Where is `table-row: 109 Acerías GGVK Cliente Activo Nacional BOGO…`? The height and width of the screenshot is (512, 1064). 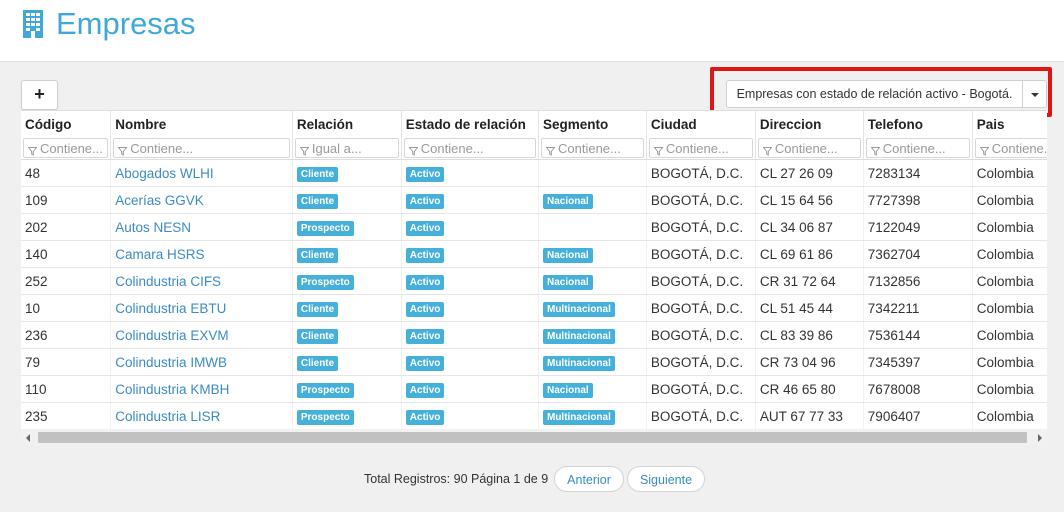 table-row: 109 Acerías GGVK Cliente Activo Nacional BOGO… is located at coordinates (534, 200).